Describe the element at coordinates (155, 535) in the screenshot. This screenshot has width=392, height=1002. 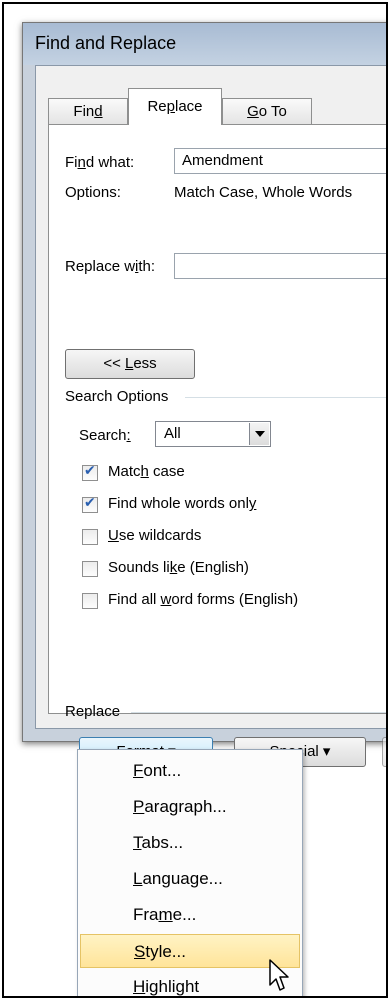
I see `wildcards-label: Use wildcards` at that location.